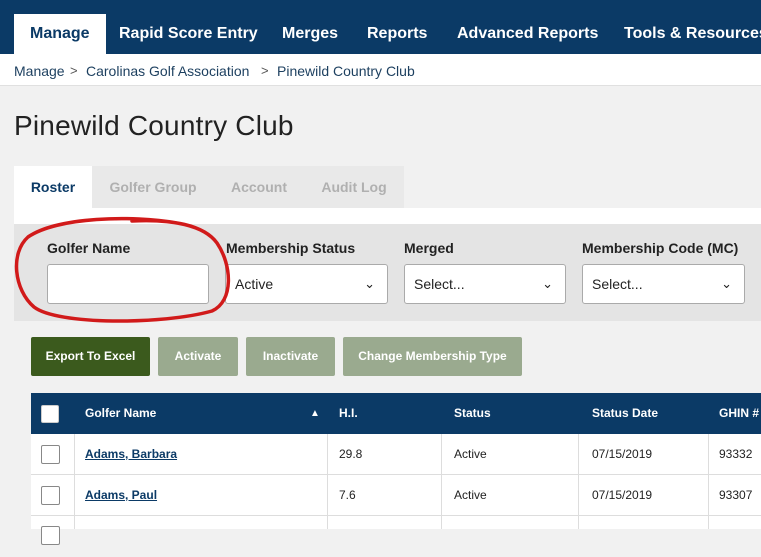 The width and height of the screenshot is (761, 557). What do you see at coordinates (625, 413) in the screenshot?
I see `column-header-status-date: Status Date` at bounding box center [625, 413].